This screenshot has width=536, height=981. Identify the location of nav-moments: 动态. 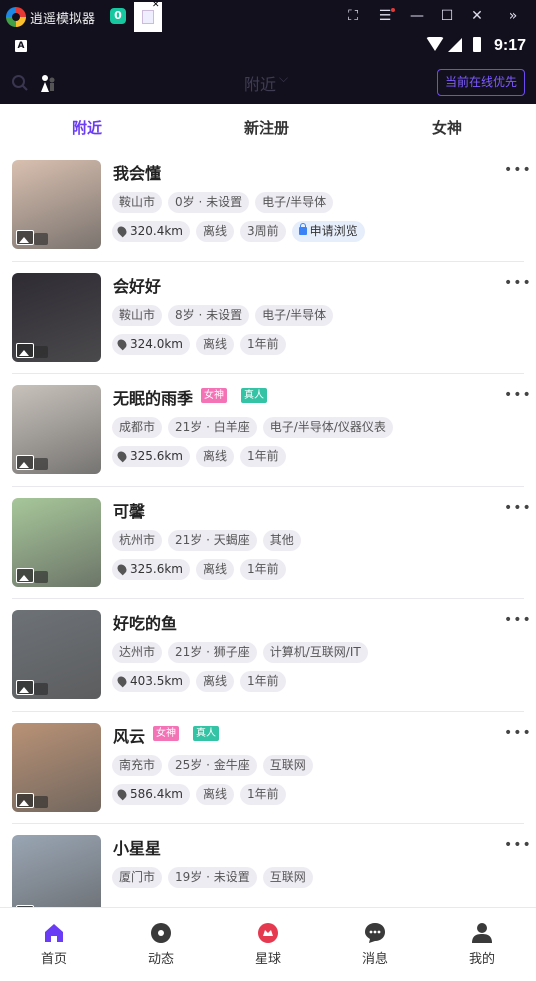
(161, 938).